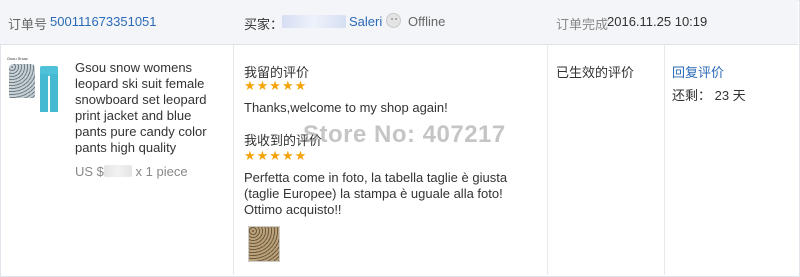 The width and height of the screenshot is (800, 277). Describe the element at coordinates (709, 95) in the screenshot. I see `remaining-days: 还剩： 23 天` at that location.